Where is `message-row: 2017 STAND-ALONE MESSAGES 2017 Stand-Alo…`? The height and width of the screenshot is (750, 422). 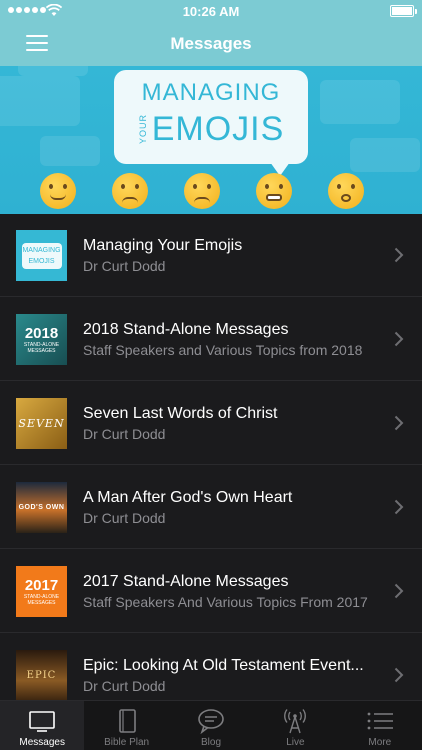 message-row: 2017 STAND-ALONE MESSAGES 2017 Stand-Alo… is located at coordinates (211, 591).